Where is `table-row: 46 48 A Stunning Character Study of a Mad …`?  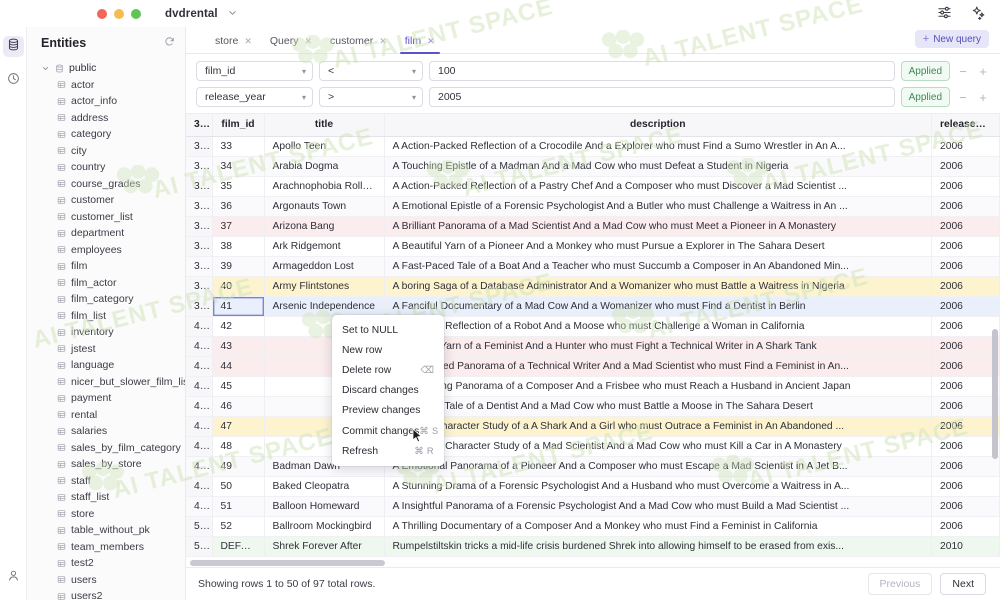
table-row: 46 48 A Stunning Character Study of a Mad … is located at coordinates (593, 446).